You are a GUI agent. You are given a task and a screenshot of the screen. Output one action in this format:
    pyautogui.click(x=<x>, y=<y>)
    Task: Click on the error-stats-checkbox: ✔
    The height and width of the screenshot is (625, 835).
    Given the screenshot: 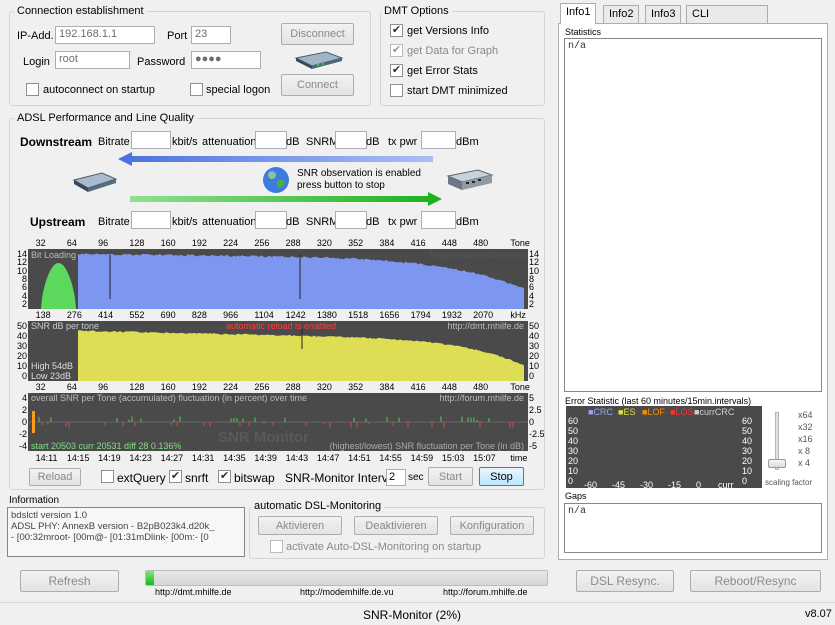 What is the action you would take?
    pyautogui.click(x=396, y=70)
    